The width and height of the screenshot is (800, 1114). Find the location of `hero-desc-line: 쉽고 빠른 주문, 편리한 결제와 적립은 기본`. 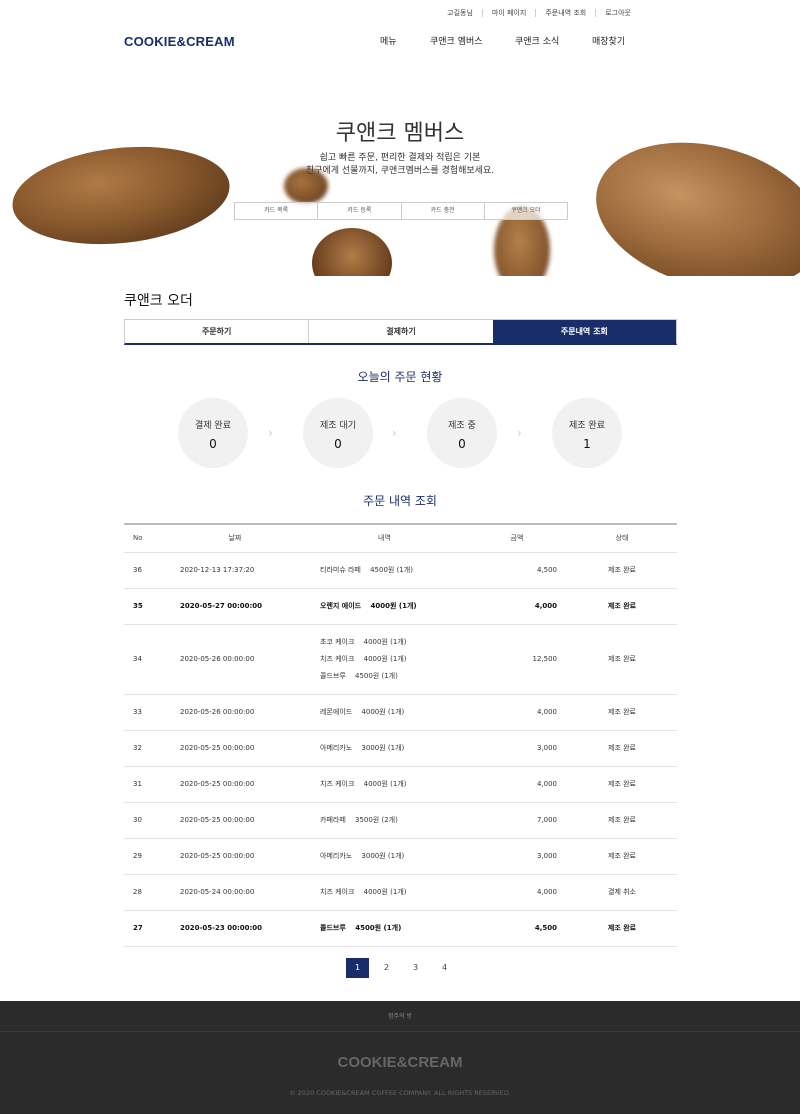

hero-desc-line: 쉽고 빠른 주문, 편리한 결제와 적립은 기본 is located at coordinates (400, 158).